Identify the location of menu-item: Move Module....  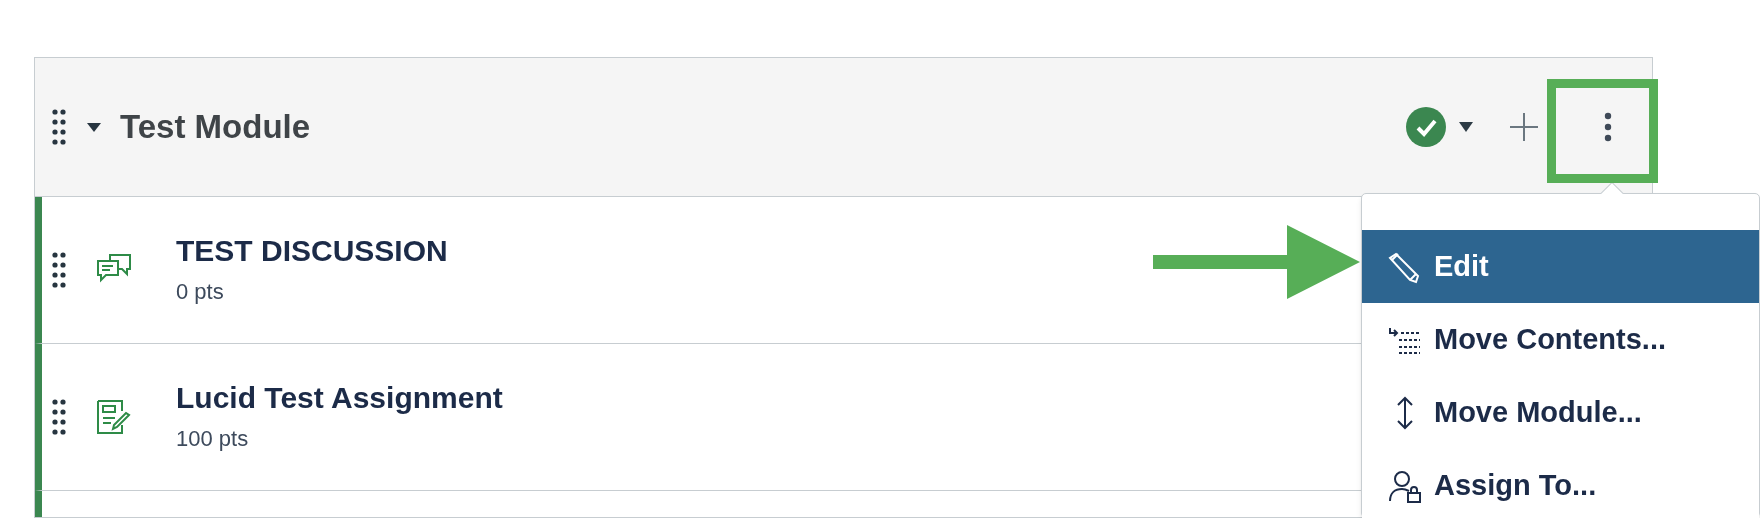
(1560, 412).